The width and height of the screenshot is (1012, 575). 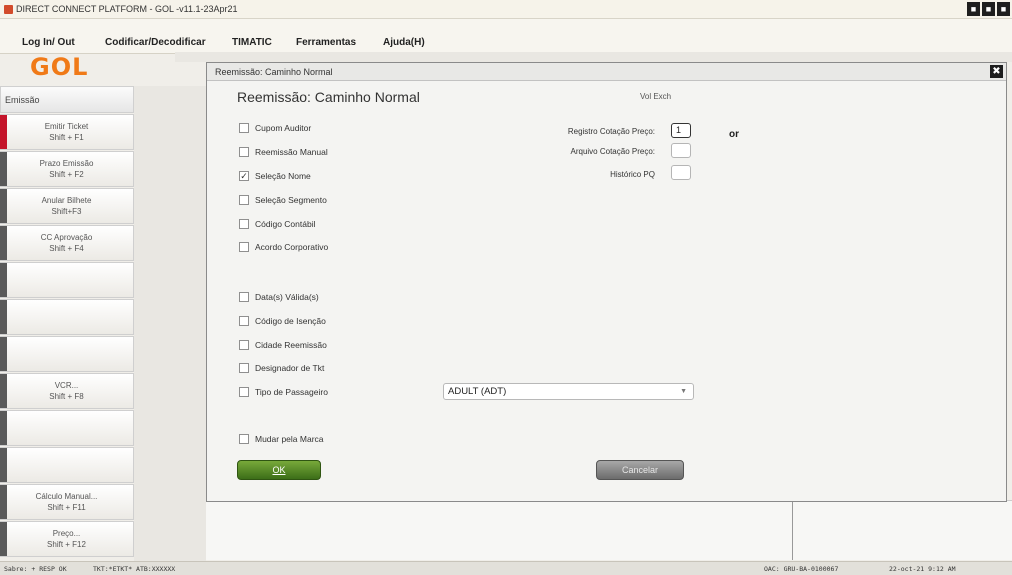 What do you see at coordinates (656, 96) in the screenshot?
I see `vol-exch-label: Vol Exch` at bounding box center [656, 96].